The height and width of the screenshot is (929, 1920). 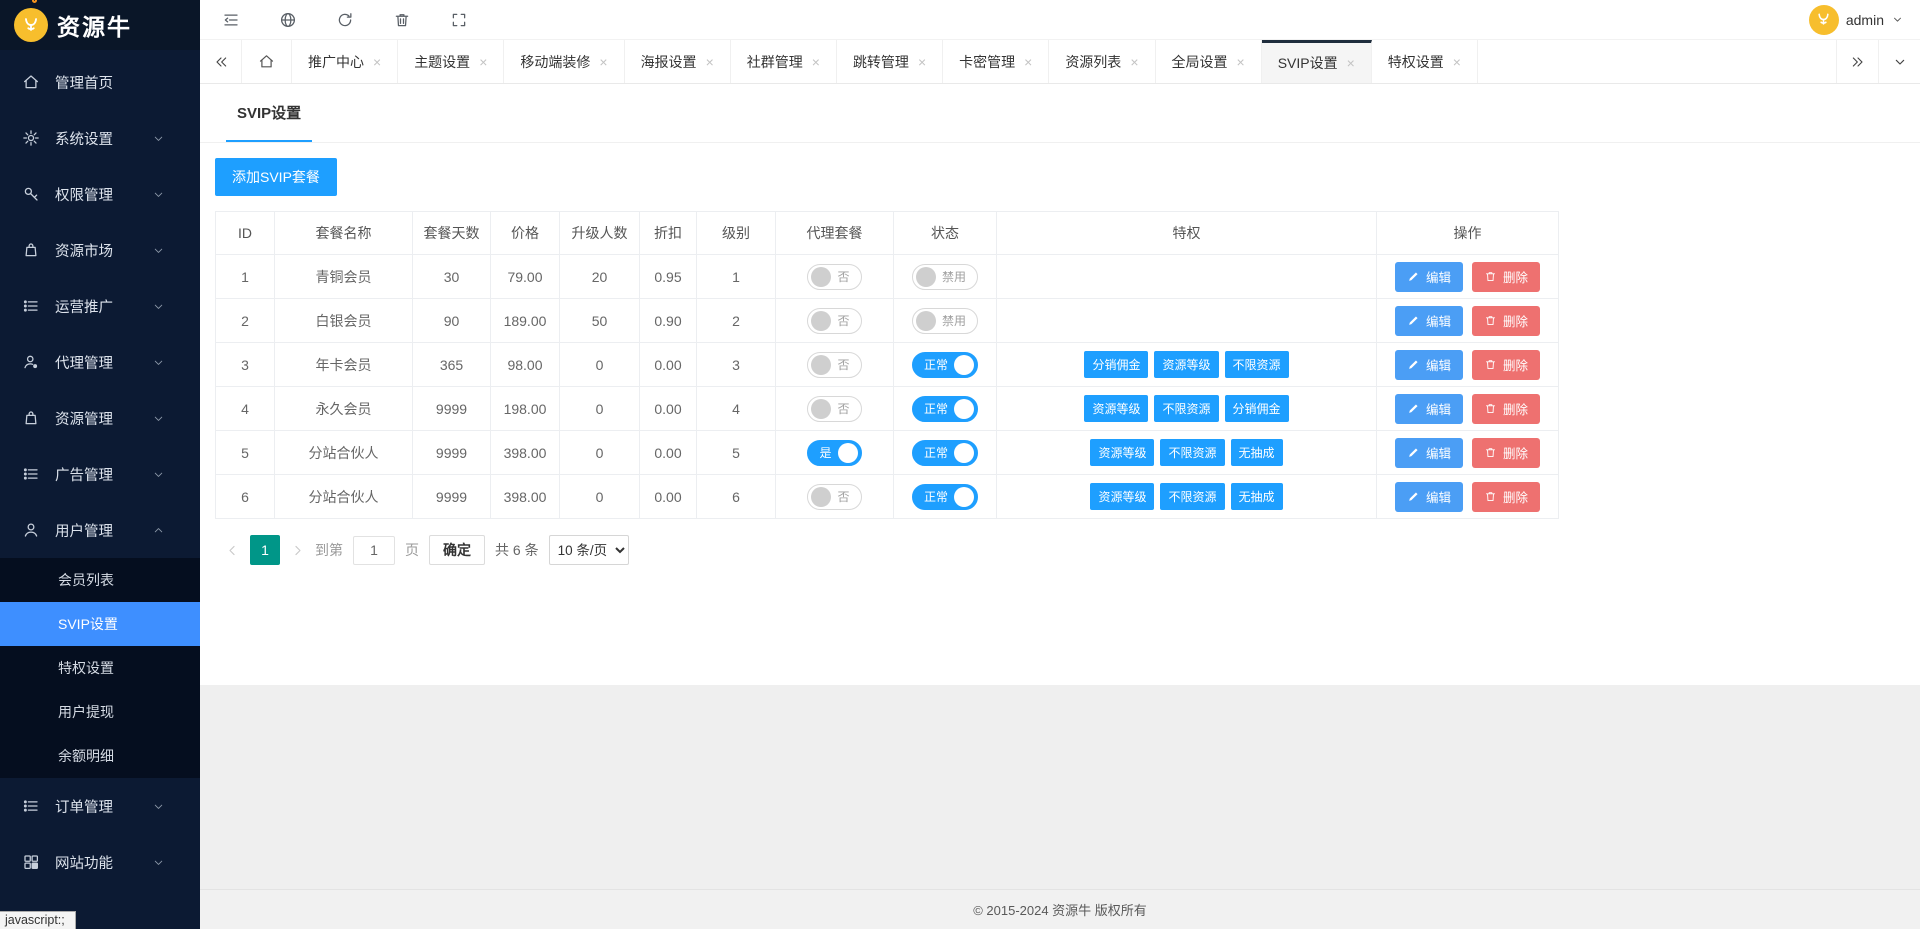 I want to click on refresh-button, so click(x=345, y=20).